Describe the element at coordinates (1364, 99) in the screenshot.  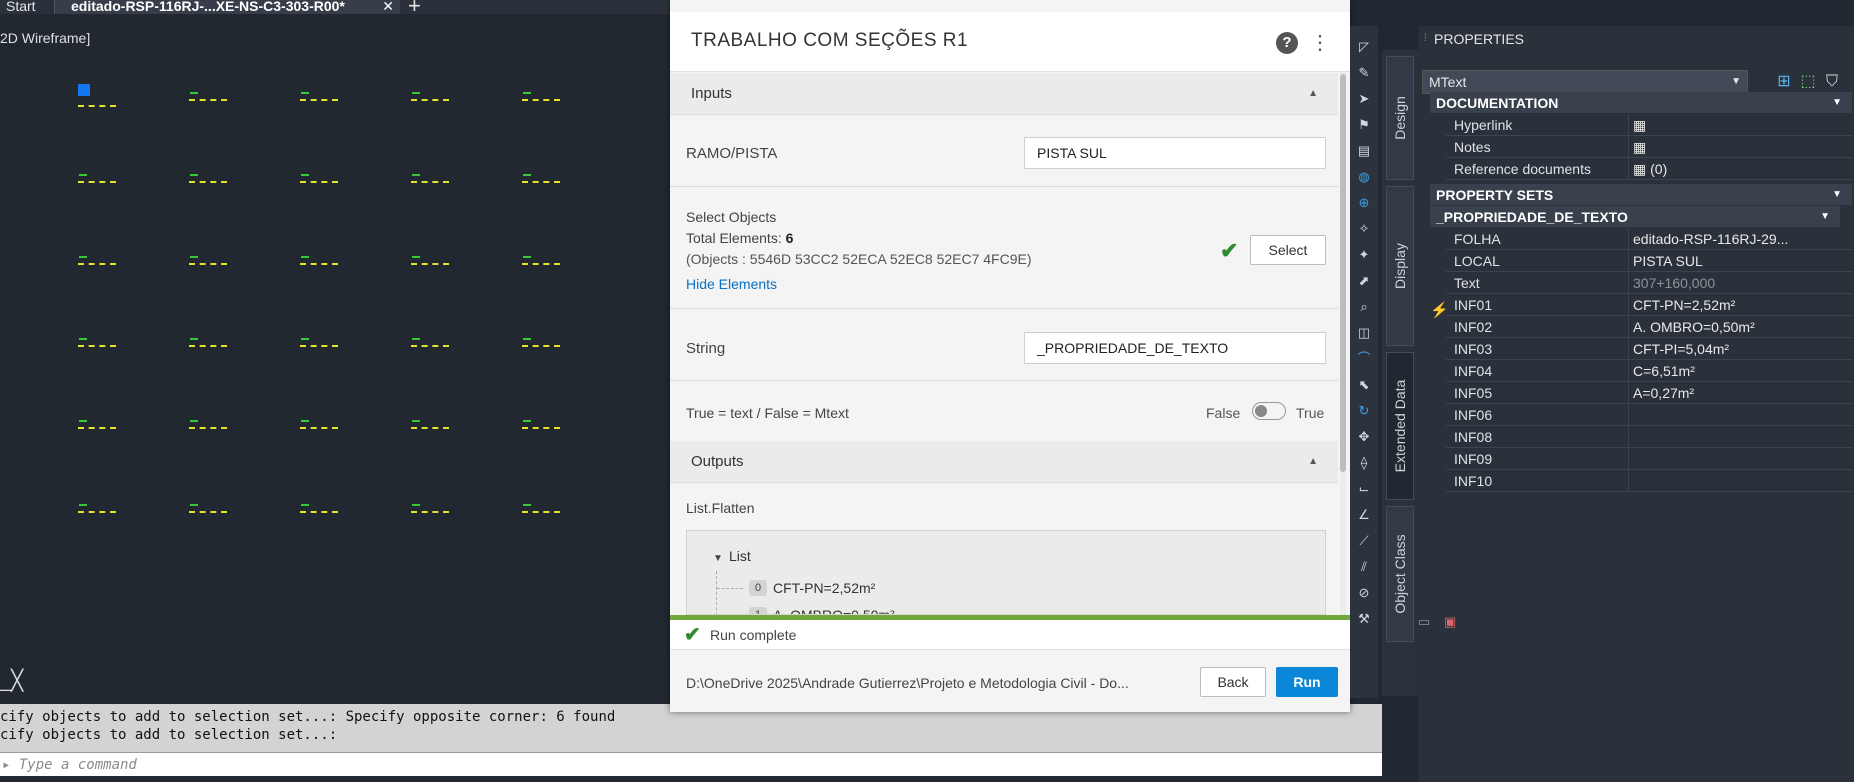
I see `pointer-icon: ➤` at that location.